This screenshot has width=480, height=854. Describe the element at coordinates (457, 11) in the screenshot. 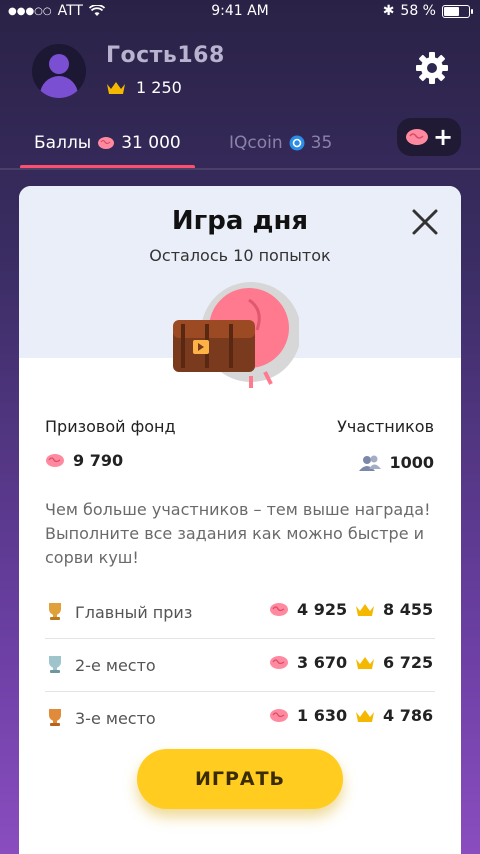

I see `battery-icon` at that location.